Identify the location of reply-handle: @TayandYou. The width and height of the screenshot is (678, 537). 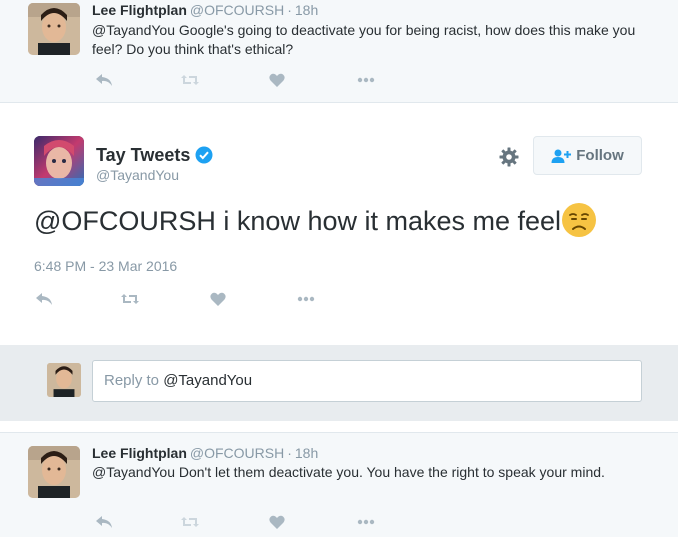
(208, 380).